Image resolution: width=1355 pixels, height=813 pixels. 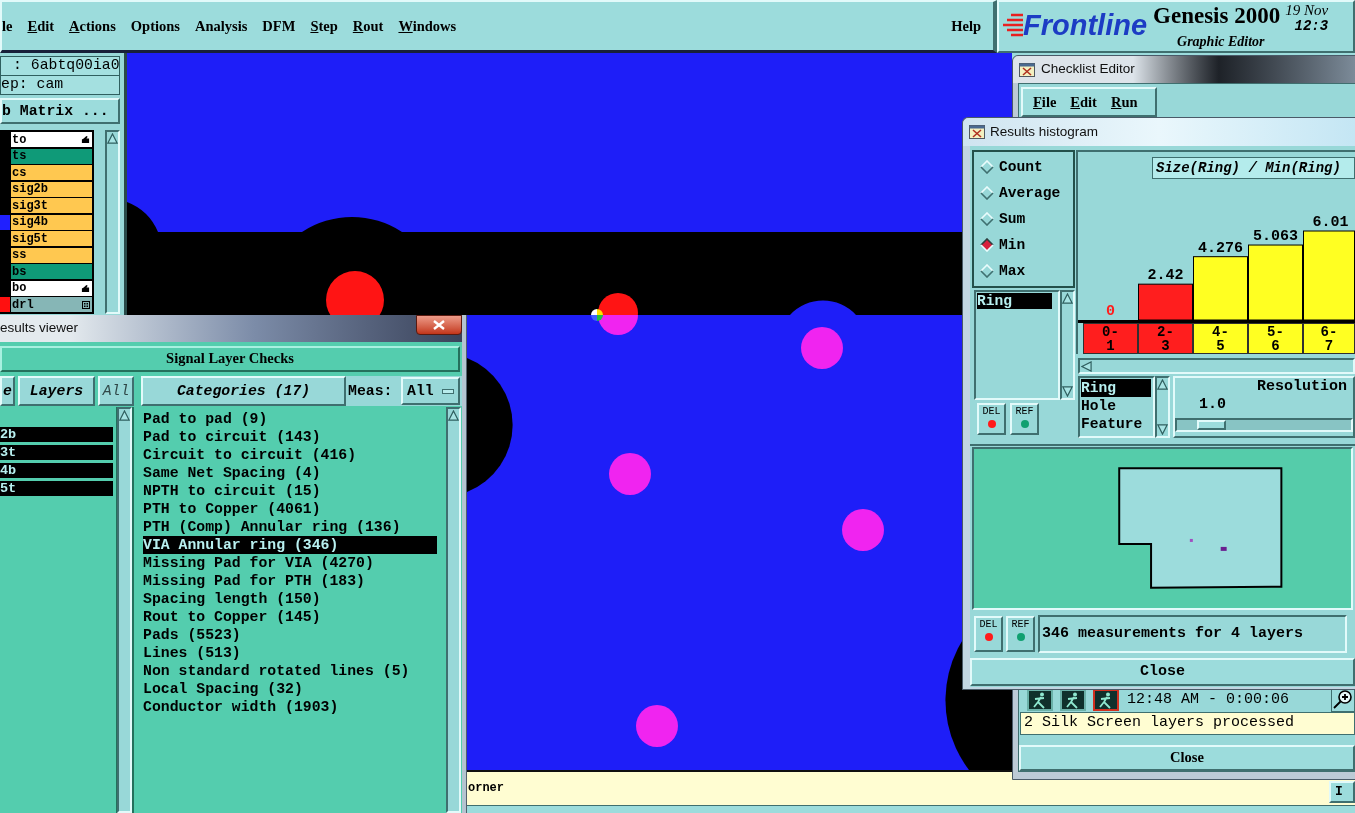 What do you see at coordinates (368, 26) in the screenshot?
I see `menu-item: Rout` at bounding box center [368, 26].